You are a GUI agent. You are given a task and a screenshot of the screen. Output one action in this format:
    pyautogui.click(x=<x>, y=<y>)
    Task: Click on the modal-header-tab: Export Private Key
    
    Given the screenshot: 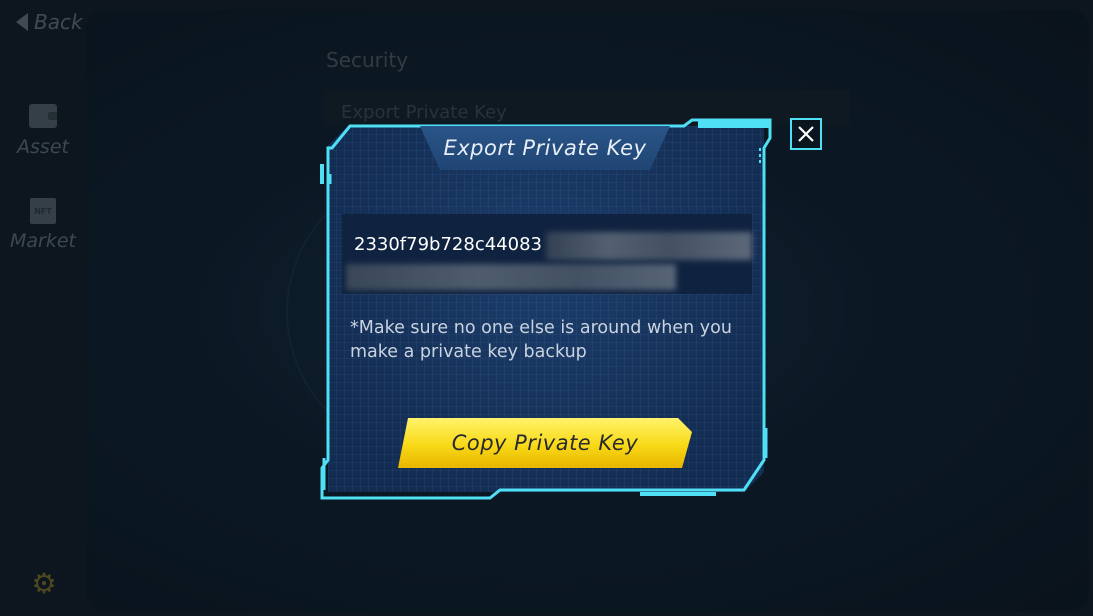 What is the action you would take?
    pyautogui.click(x=545, y=148)
    